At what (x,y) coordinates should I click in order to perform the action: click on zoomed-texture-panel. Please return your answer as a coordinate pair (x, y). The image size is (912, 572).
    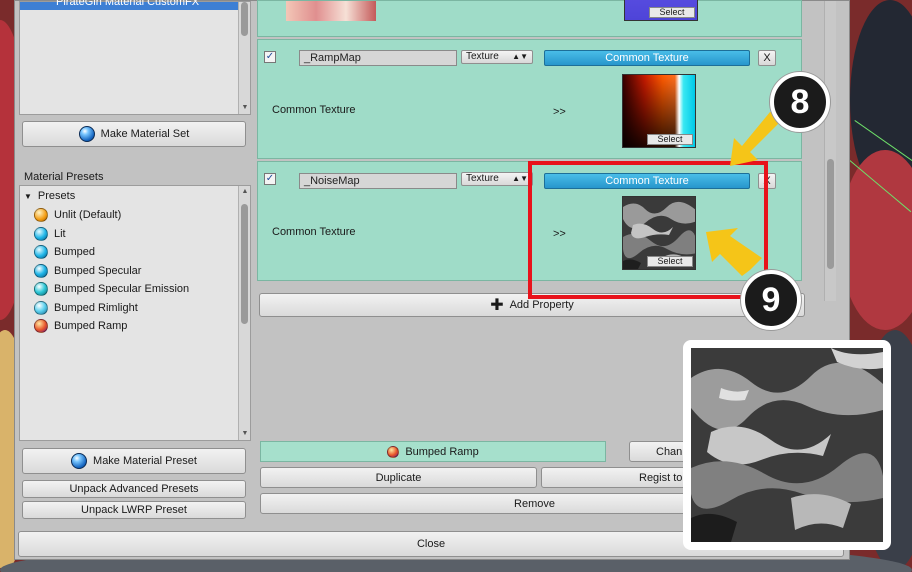
    Looking at the image, I should click on (787, 445).